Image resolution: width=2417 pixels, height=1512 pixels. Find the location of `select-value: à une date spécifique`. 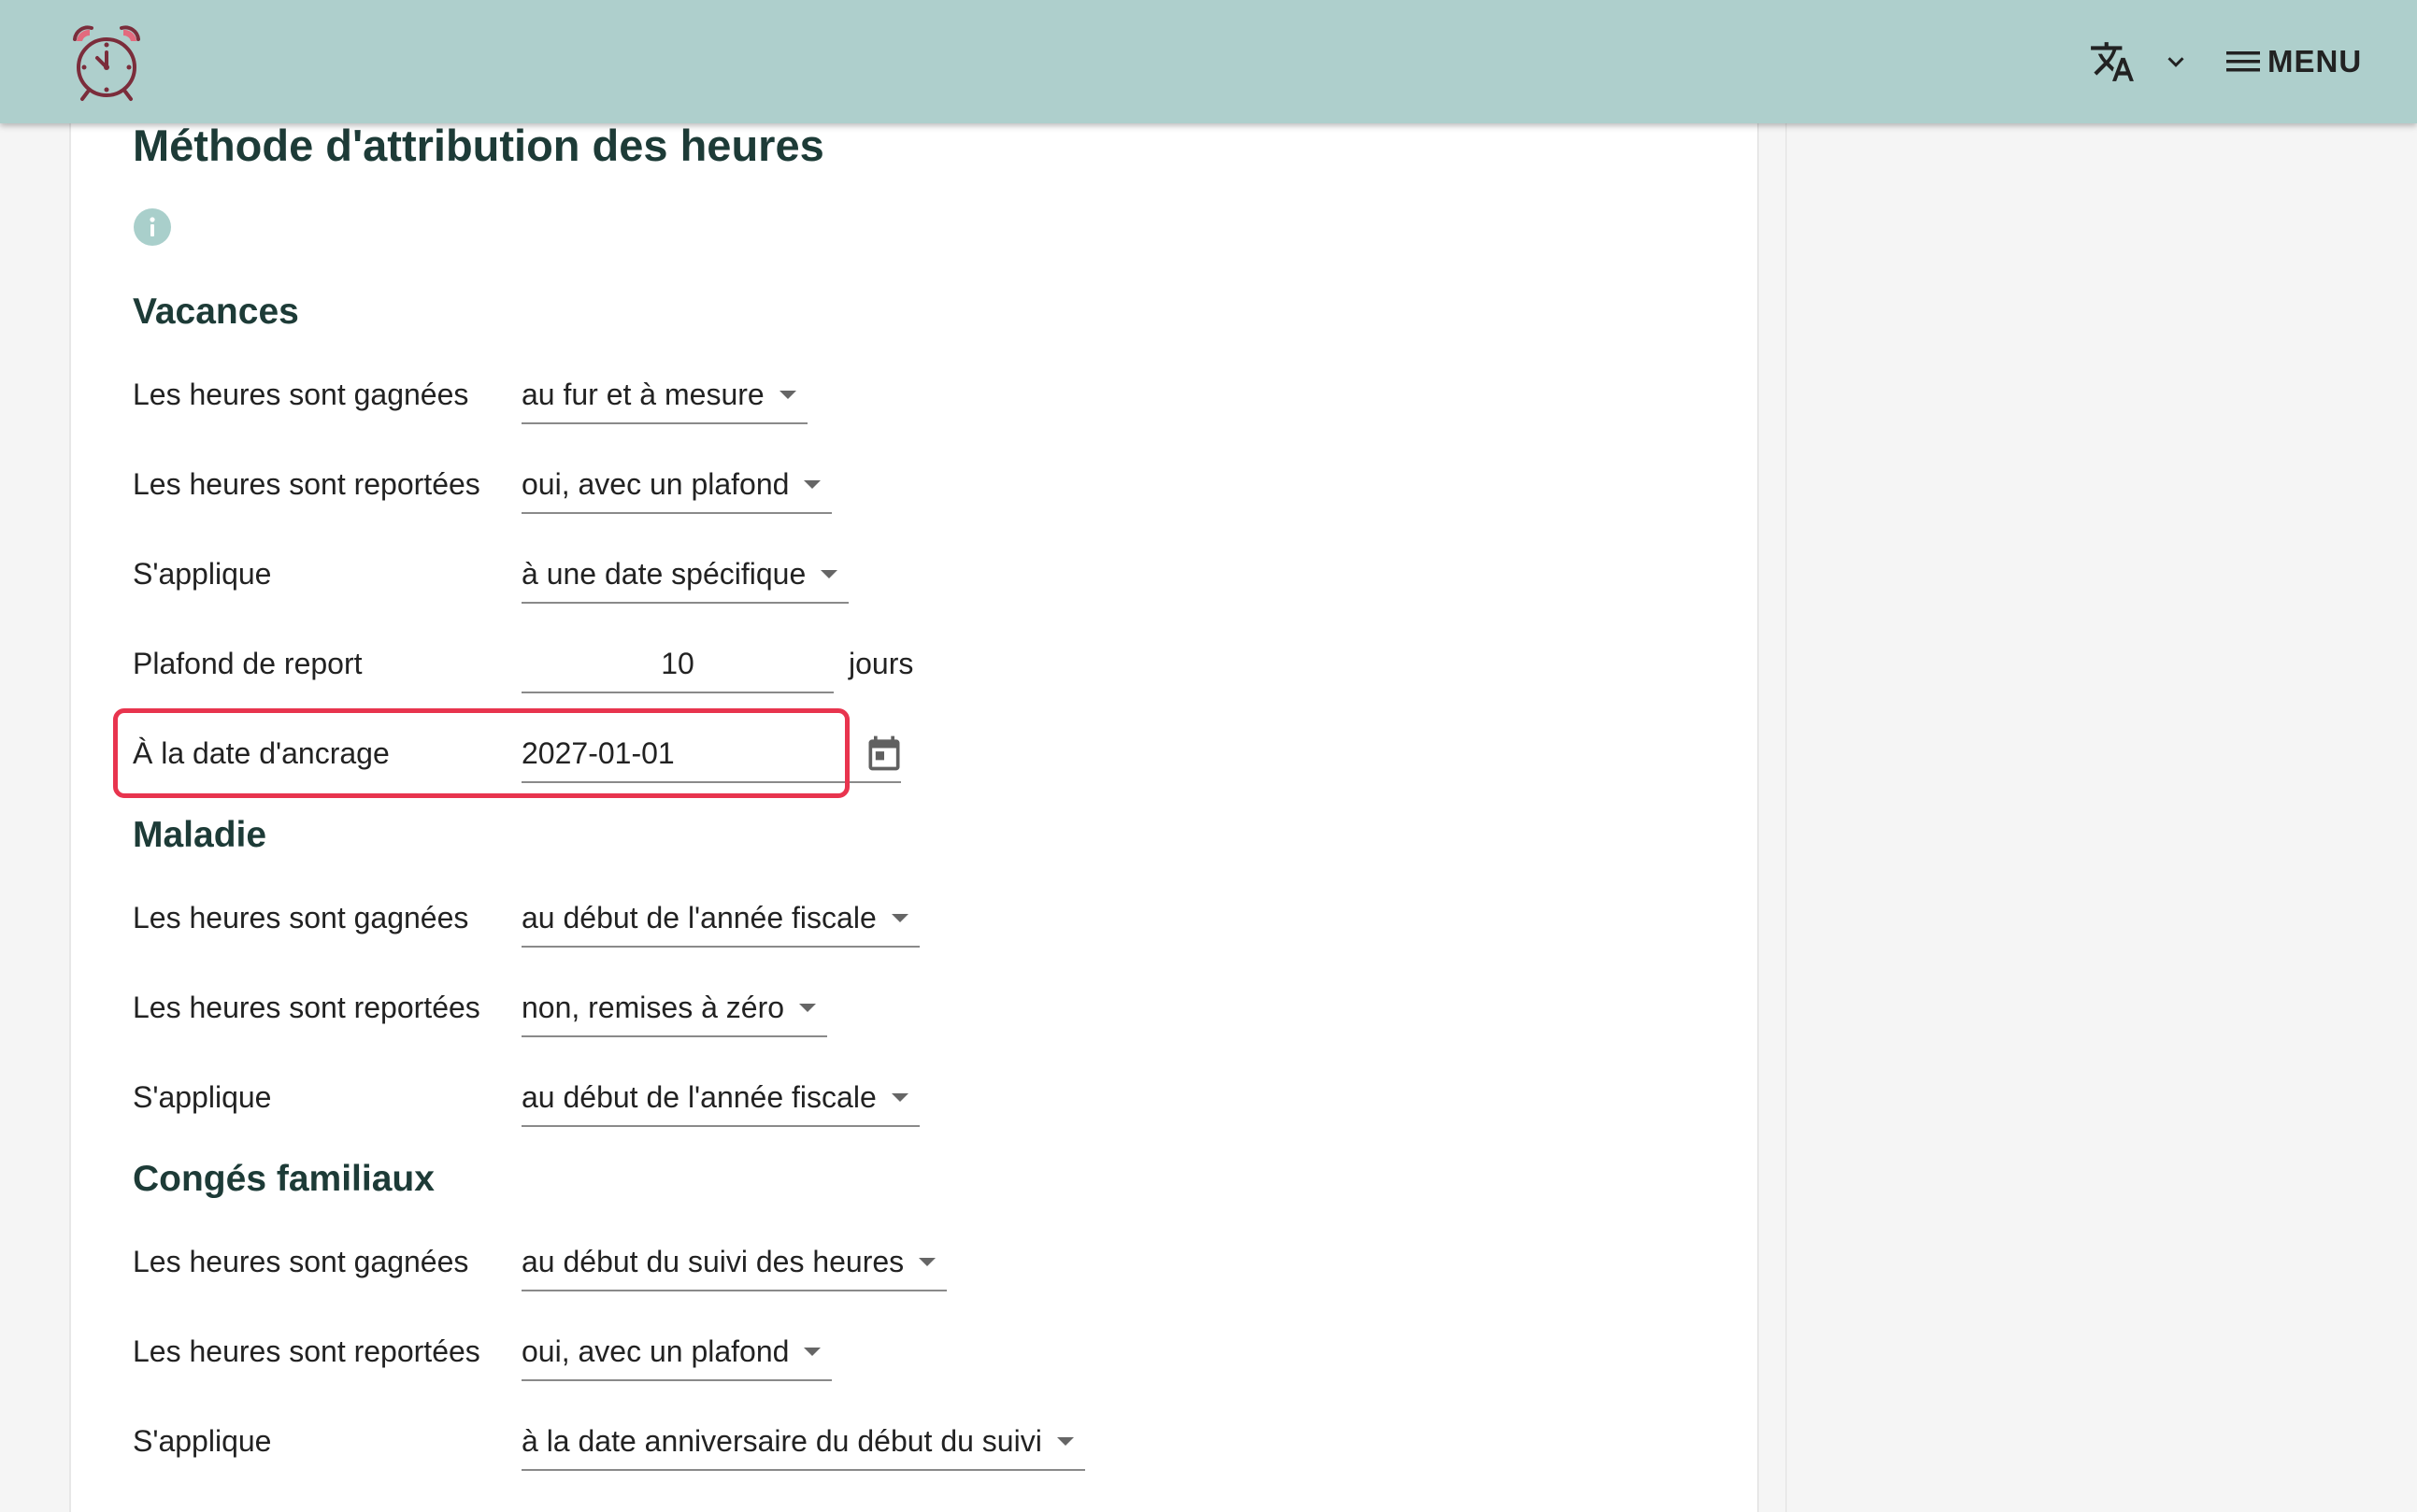

select-value: à une date spécifique is located at coordinates (664, 573).